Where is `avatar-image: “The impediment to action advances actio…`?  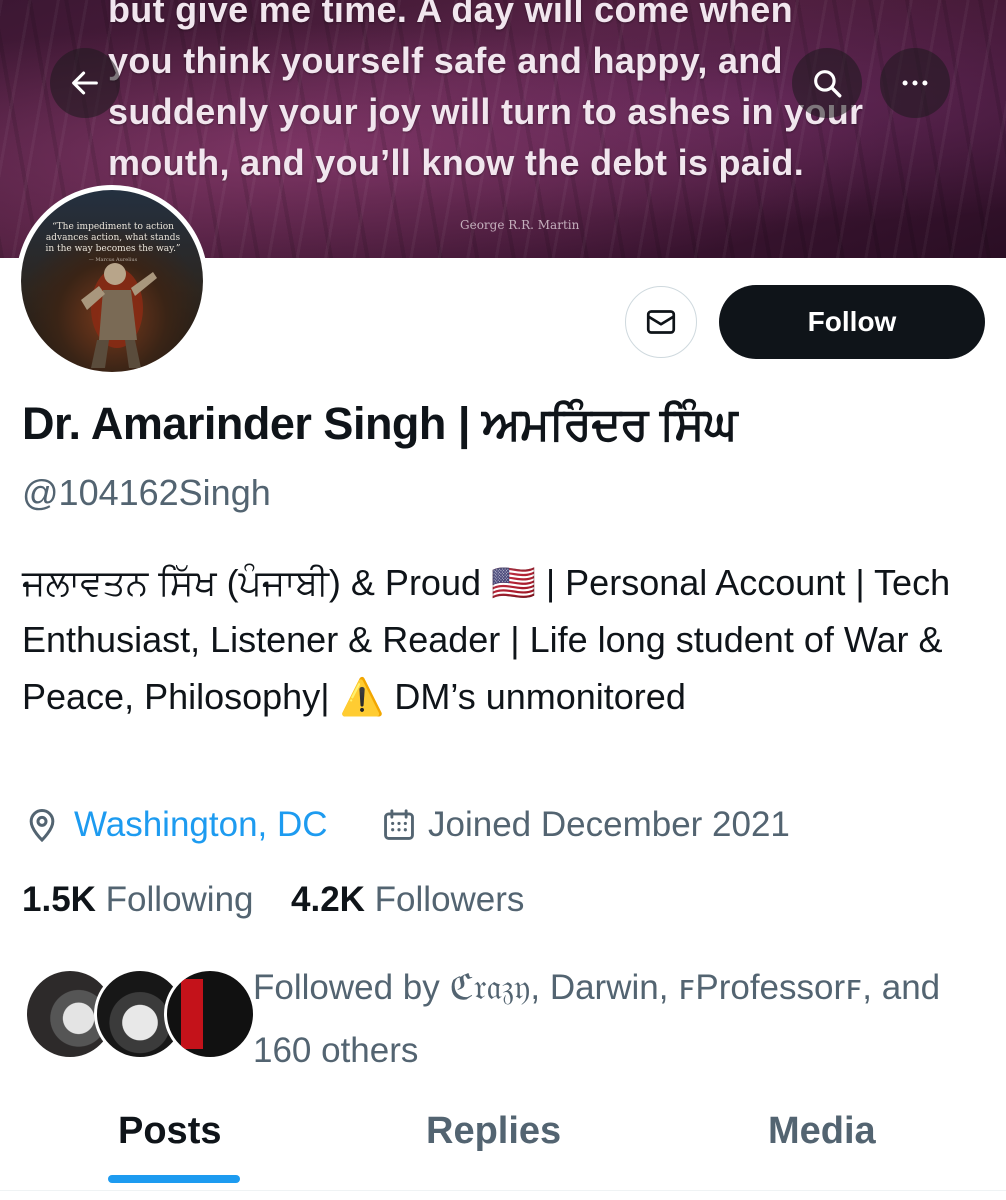 avatar-image: “The impediment to action advances actio… is located at coordinates (112, 281).